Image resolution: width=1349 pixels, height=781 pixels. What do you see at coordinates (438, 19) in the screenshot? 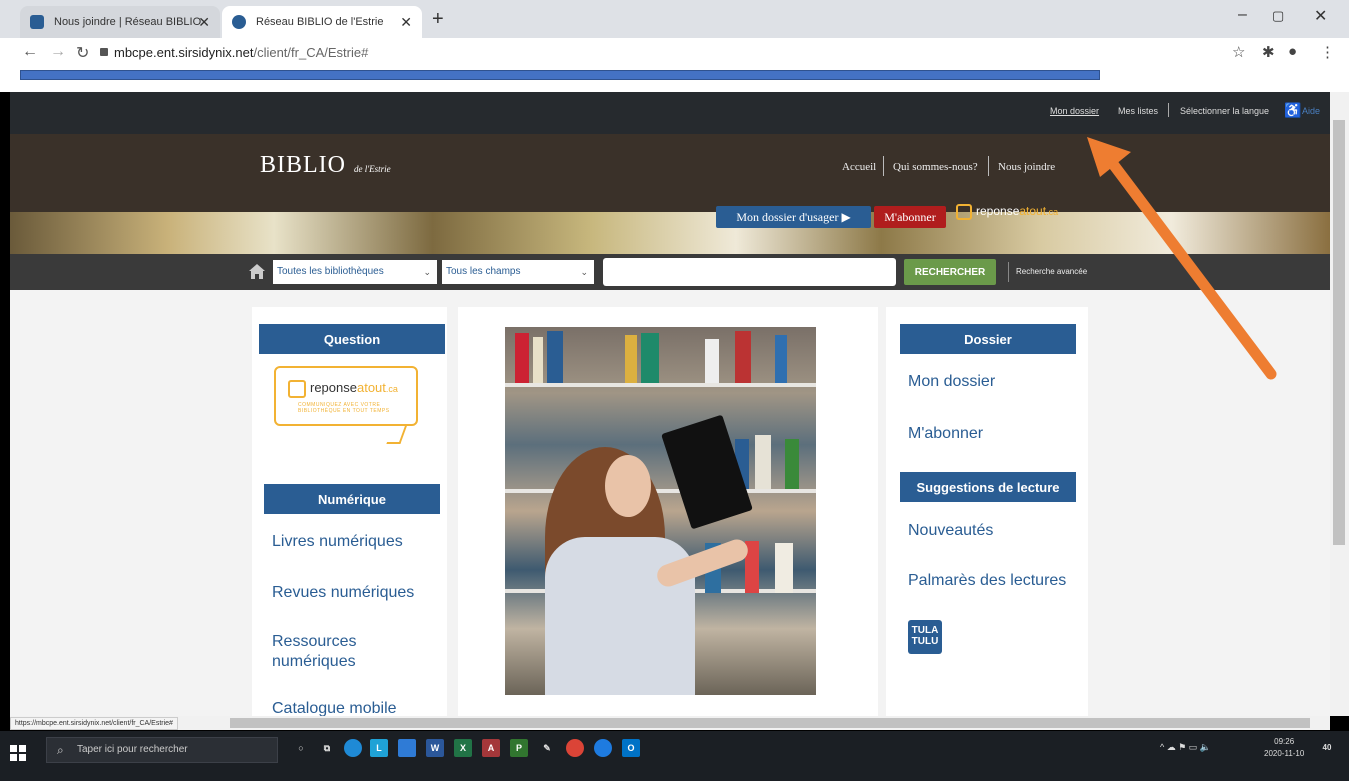
I see `new-tab-button: +` at bounding box center [438, 19].